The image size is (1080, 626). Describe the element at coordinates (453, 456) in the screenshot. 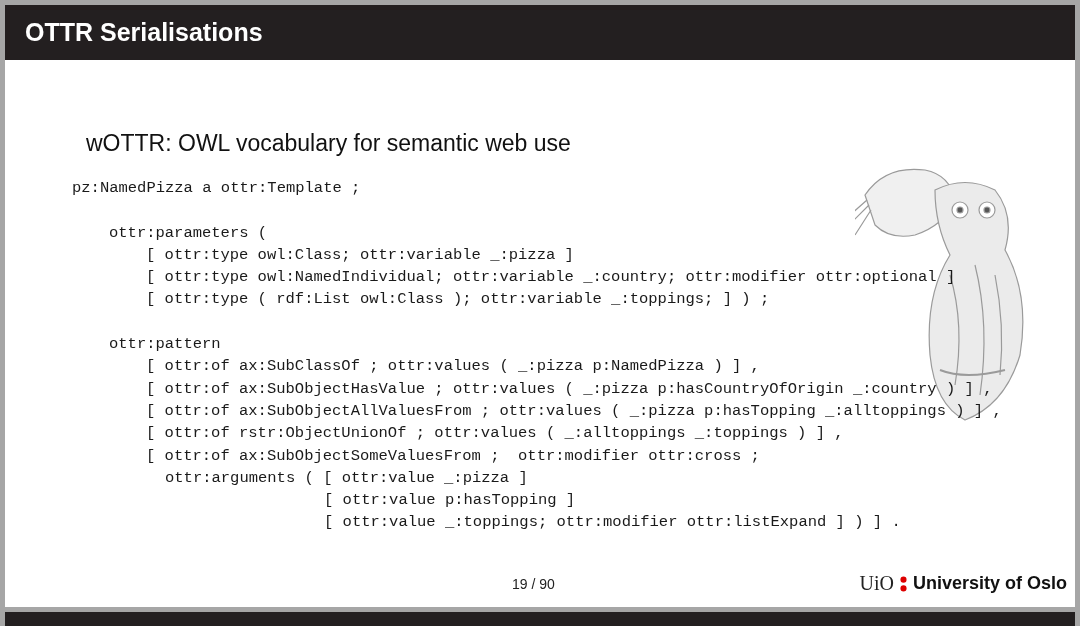

I see `code-line: [ ottr:of ax:SubObjectSomeValuesFrom ; ottr:modifier ottr:cross ;` at that location.